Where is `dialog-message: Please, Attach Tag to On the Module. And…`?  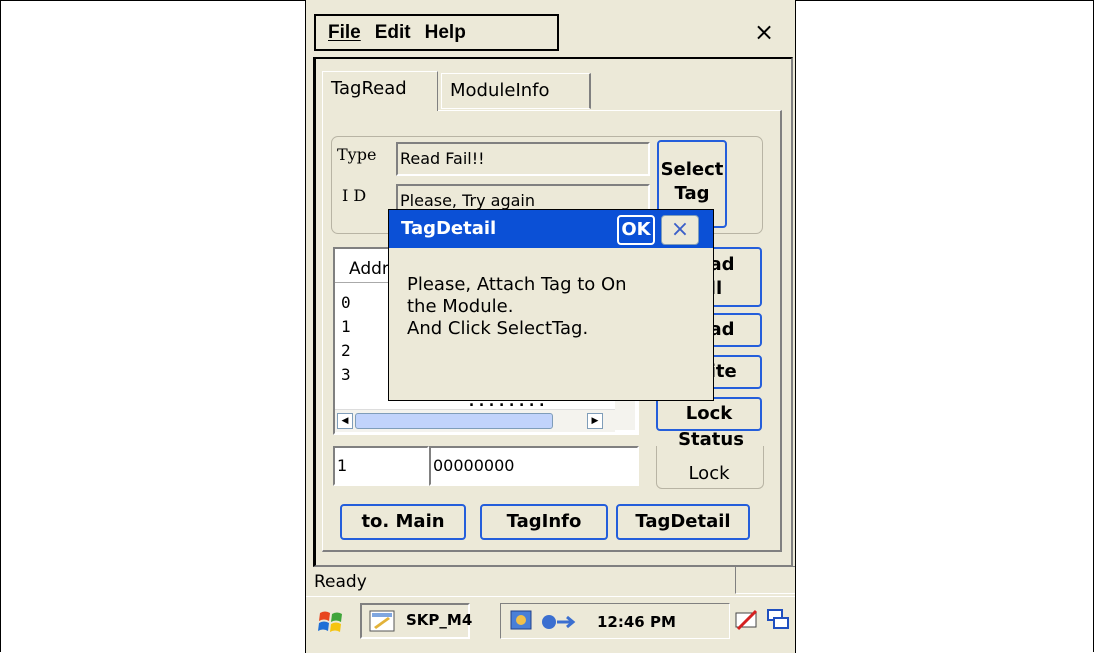 dialog-message: Please, Attach Tag to On the Module. And… is located at coordinates (517, 306).